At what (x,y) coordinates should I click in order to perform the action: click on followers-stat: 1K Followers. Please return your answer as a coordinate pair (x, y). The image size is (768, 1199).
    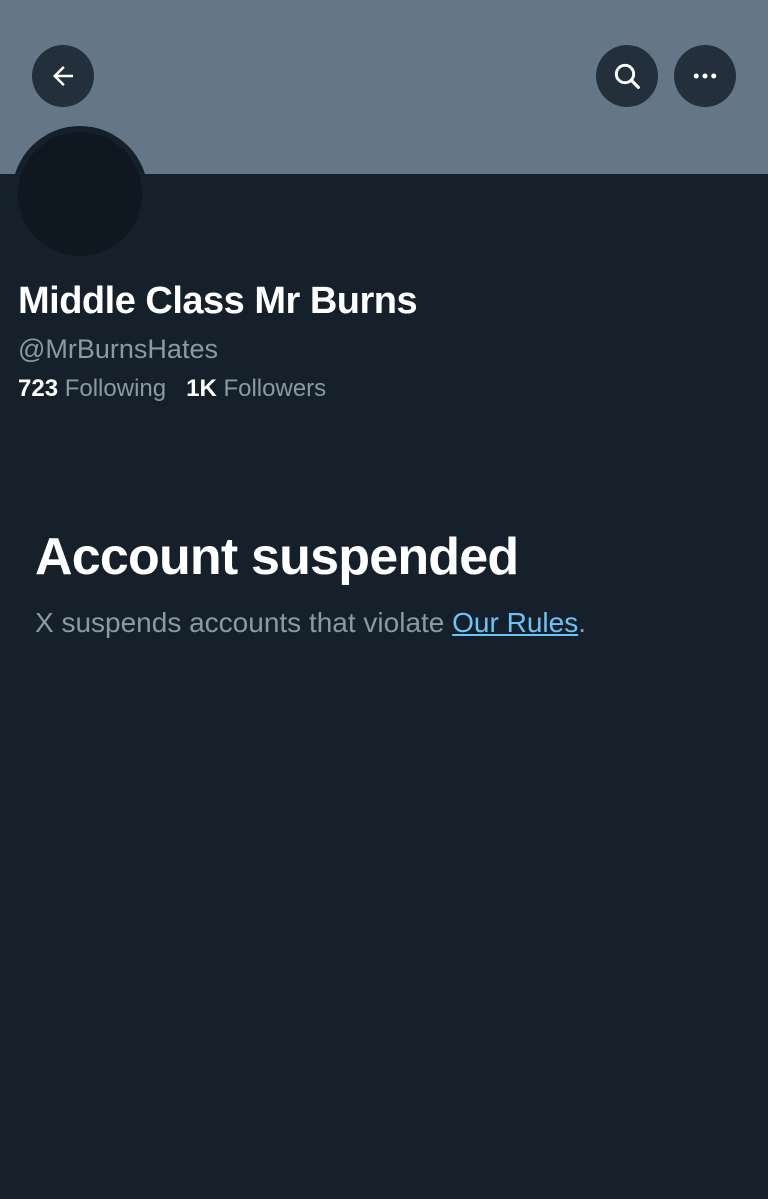
    Looking at the image, I should click on (256, 389).